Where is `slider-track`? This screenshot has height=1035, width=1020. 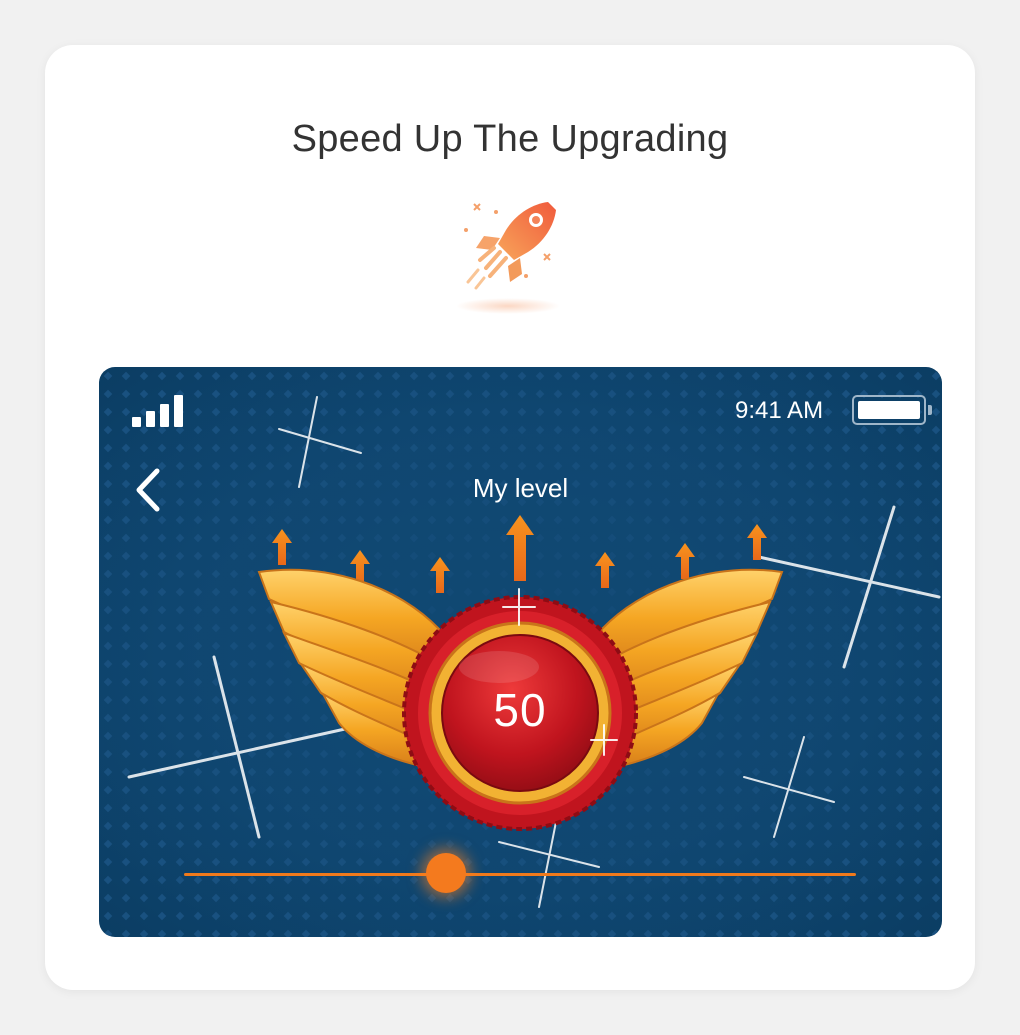
slider-track is located at coordinates (520, 874).